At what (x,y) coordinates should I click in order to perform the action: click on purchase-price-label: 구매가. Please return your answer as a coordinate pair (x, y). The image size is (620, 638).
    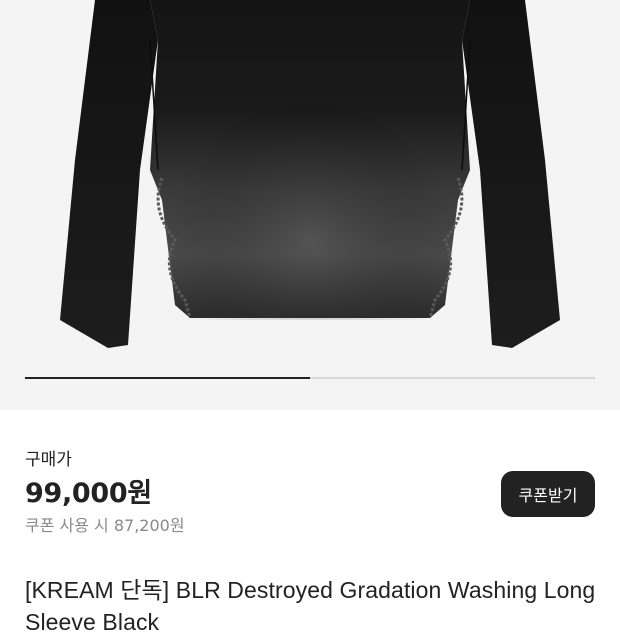
    Looking at the image, I should click on (48, 460).